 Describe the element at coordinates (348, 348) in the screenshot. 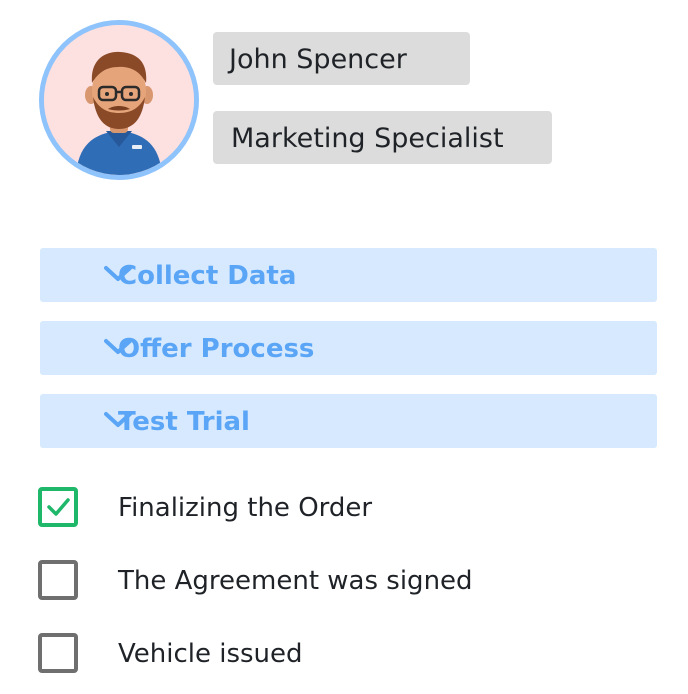

I see `section-offer-process: Offer Process` at that location.